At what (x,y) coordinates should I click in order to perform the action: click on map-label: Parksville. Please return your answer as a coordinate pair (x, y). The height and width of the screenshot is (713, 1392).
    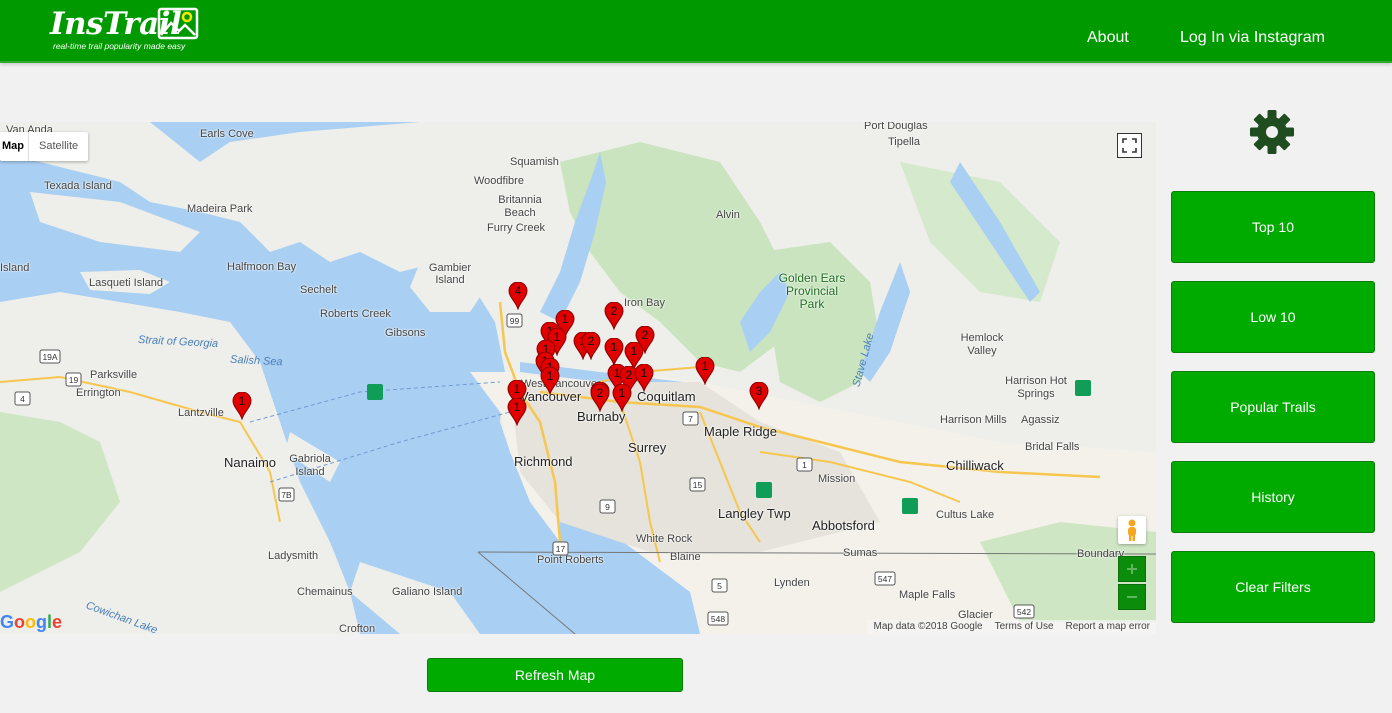
    Looking at the image, I should click on (114, 375).